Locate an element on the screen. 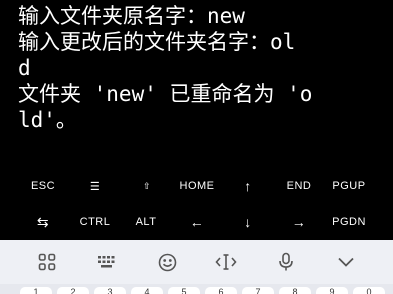  home-key: HOME is located at coordinates (197, 186).